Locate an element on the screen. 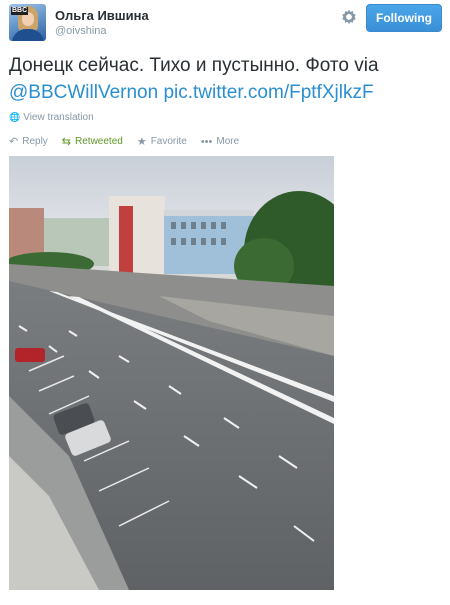  view-translation: 🌐 View translation is located at coordinates (51, 117).